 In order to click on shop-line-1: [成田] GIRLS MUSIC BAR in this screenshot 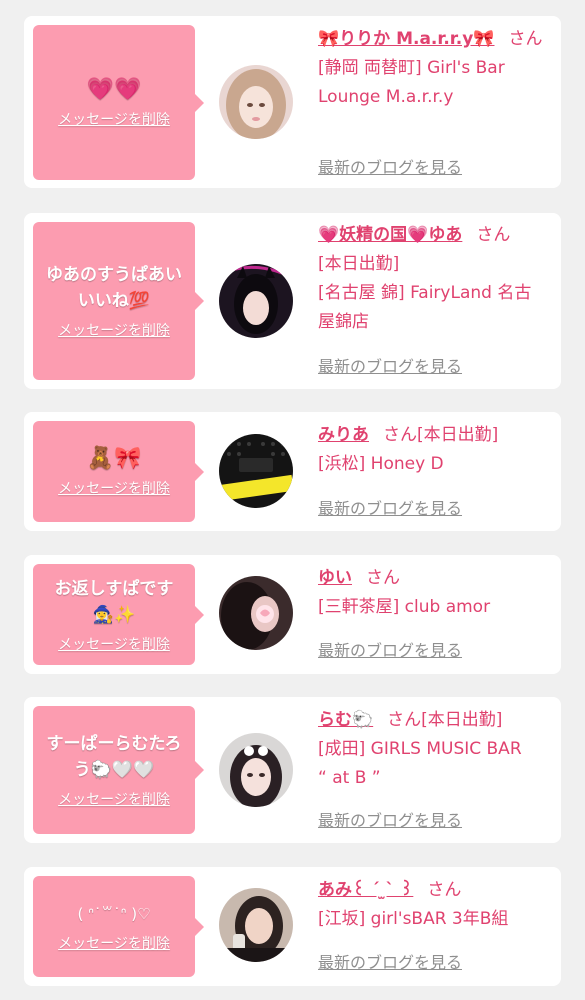, I will do `click(420, 749)`.